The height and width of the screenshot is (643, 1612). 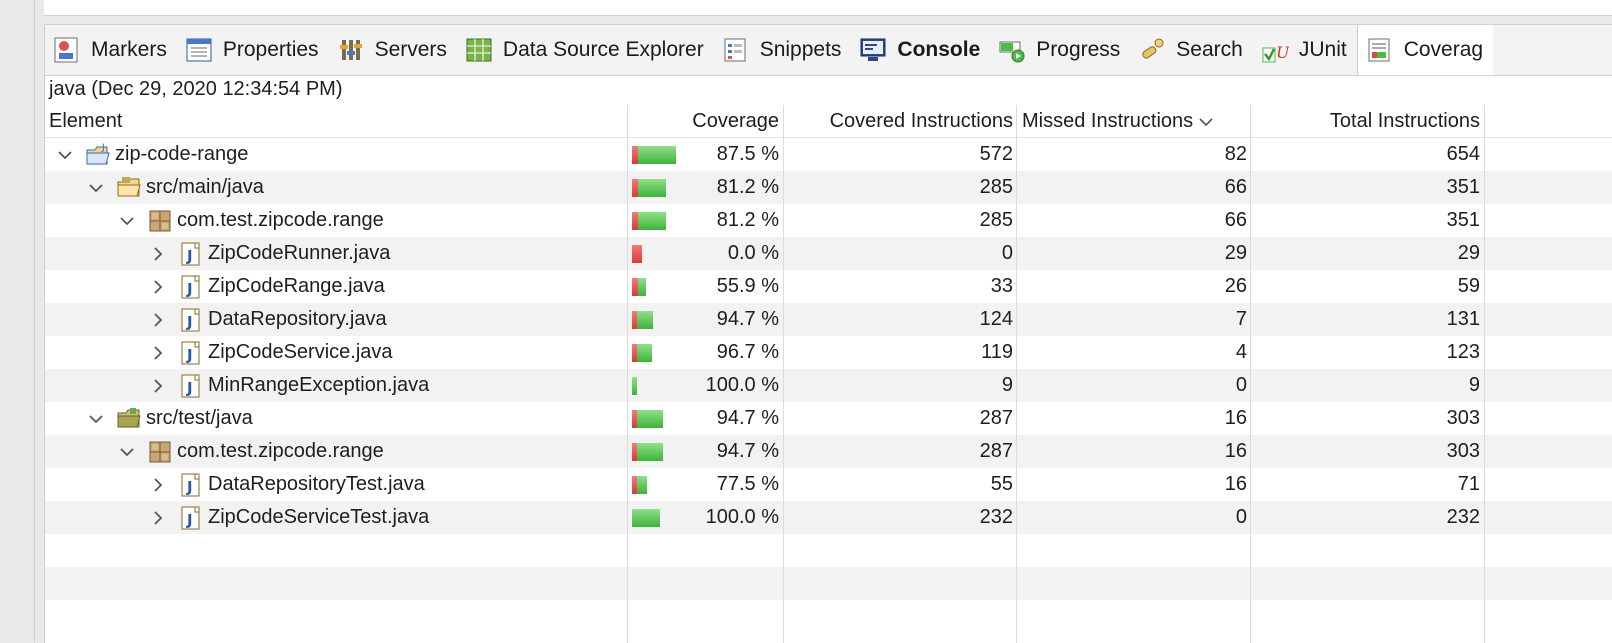 I want to click on covered-instructions-cell: 33, so click(x=1001, y=286).